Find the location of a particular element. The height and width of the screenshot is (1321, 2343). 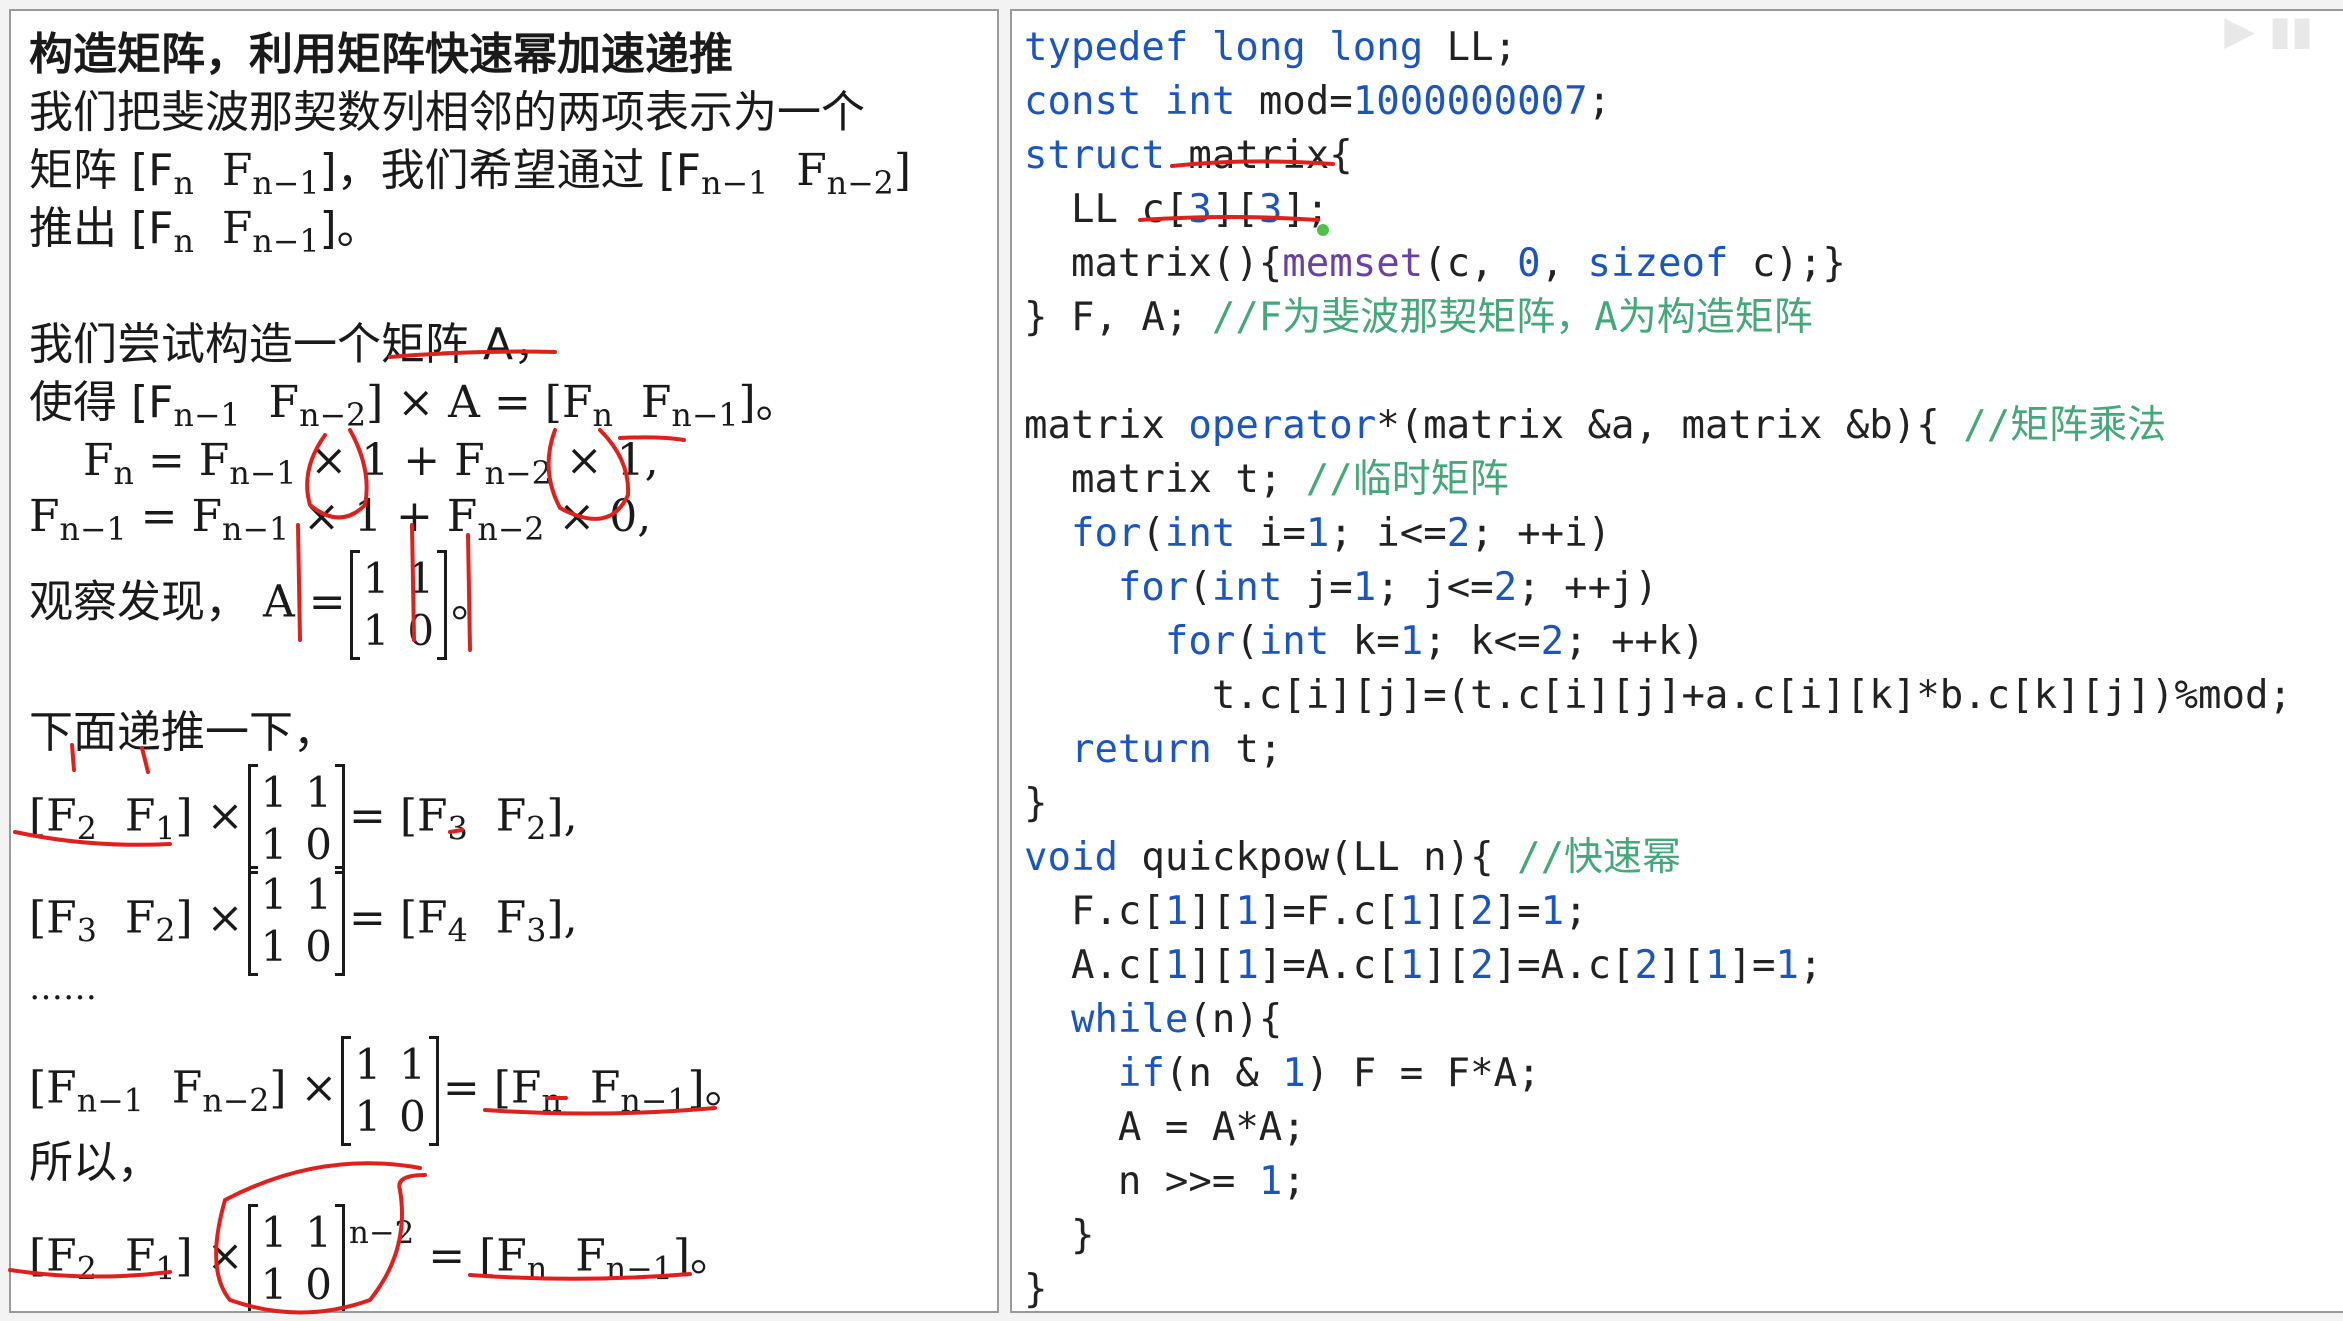

code-line: if(n & 1) F = F*A; is located at coordinates (1329, 1073).